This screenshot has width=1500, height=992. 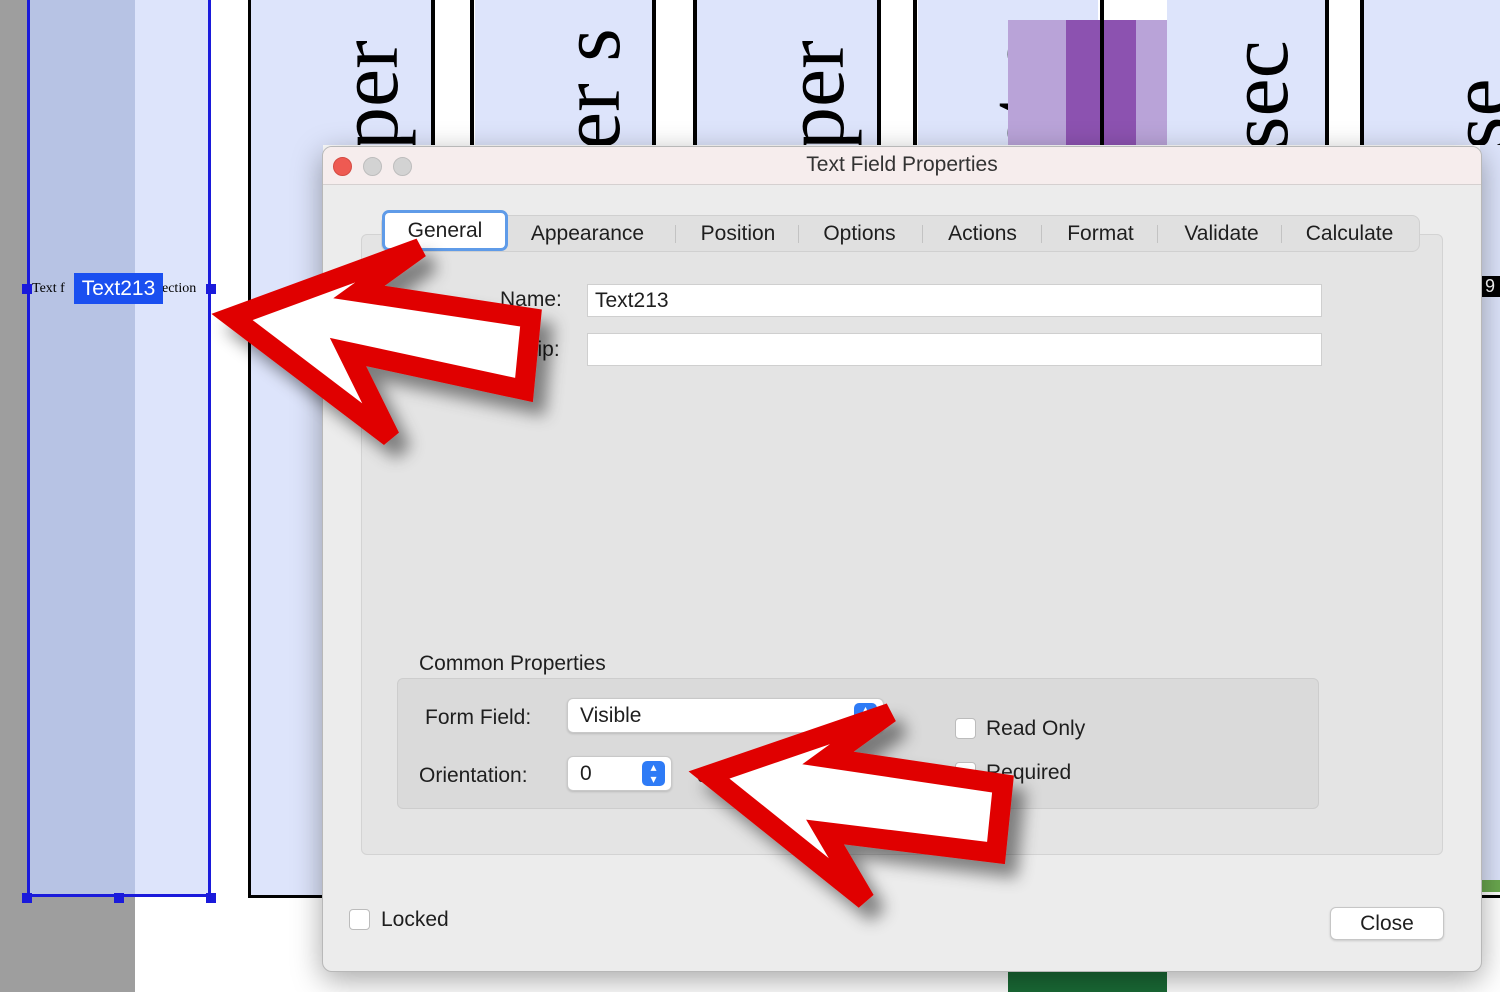 I want to click on form-field-value: Visible, so click(x=611, y=715).